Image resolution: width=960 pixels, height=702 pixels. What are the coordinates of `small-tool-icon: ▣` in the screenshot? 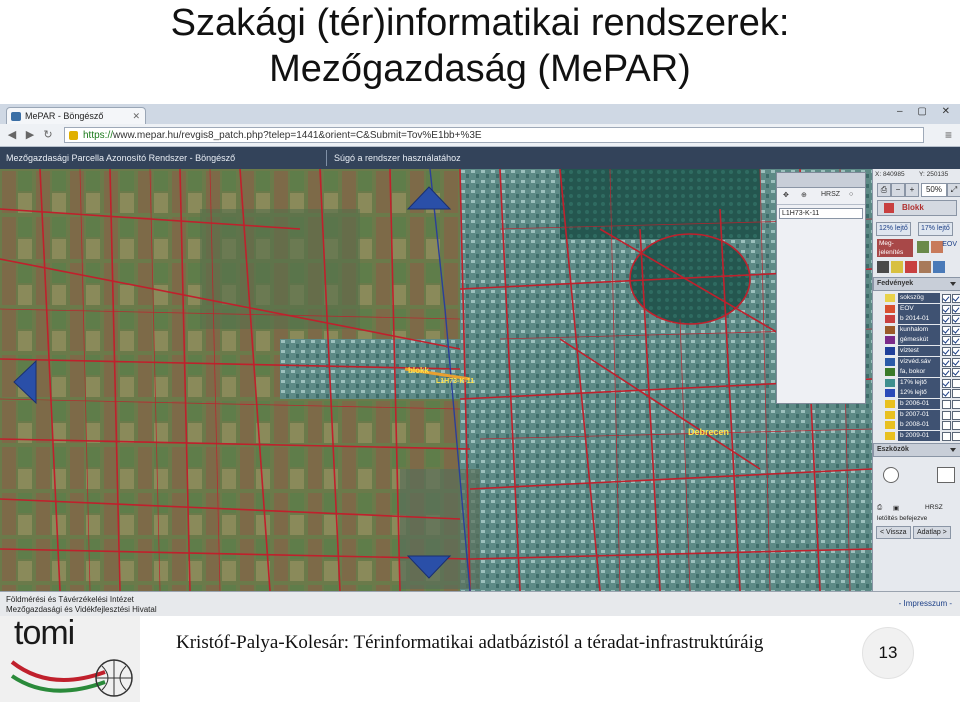 It's located at (896, 508).